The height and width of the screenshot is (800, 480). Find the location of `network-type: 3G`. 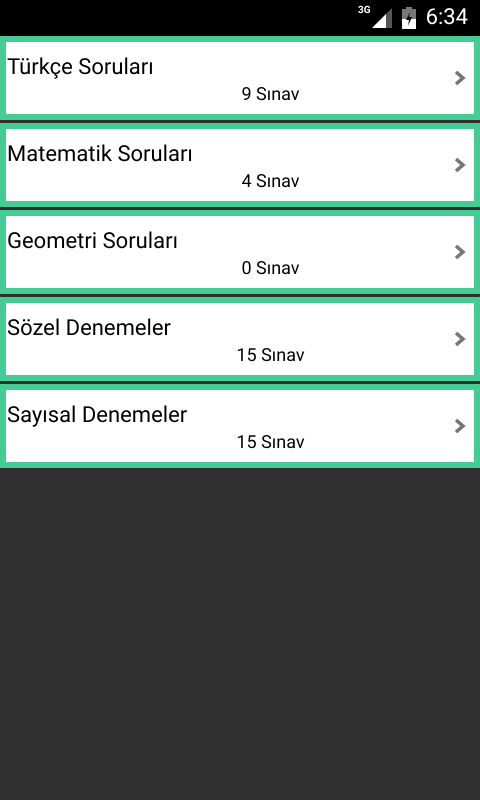

network-type: 3G is located at coordinates (364, 11).